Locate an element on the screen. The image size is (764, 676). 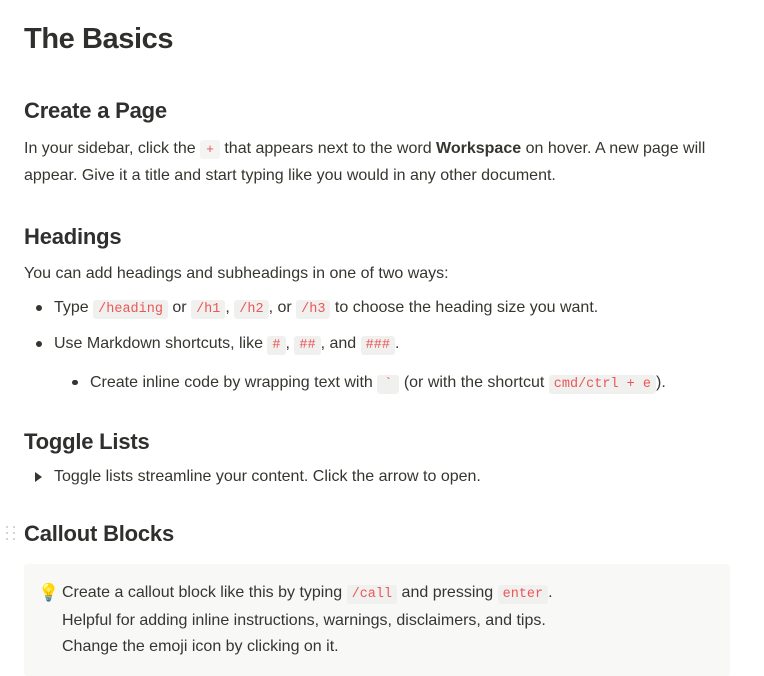
inline-code-heading: /heading is located at coordinates (130, 309).